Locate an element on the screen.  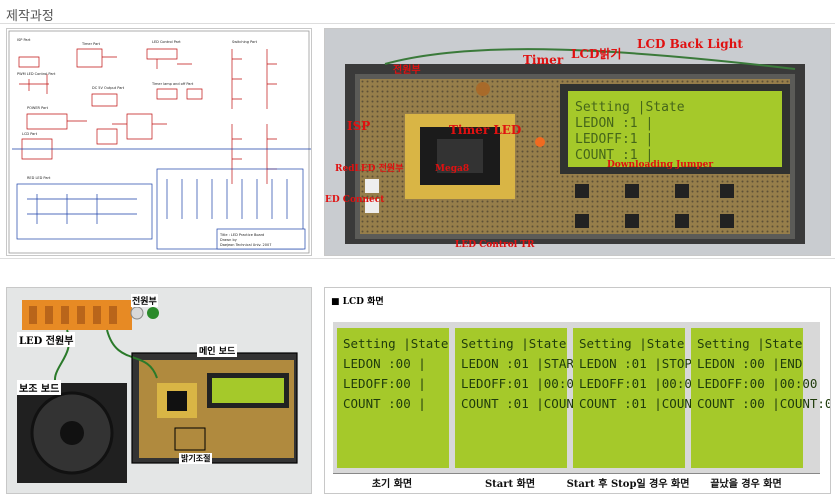
label-mega8: Mega8 is located at coordinates (452, 169).